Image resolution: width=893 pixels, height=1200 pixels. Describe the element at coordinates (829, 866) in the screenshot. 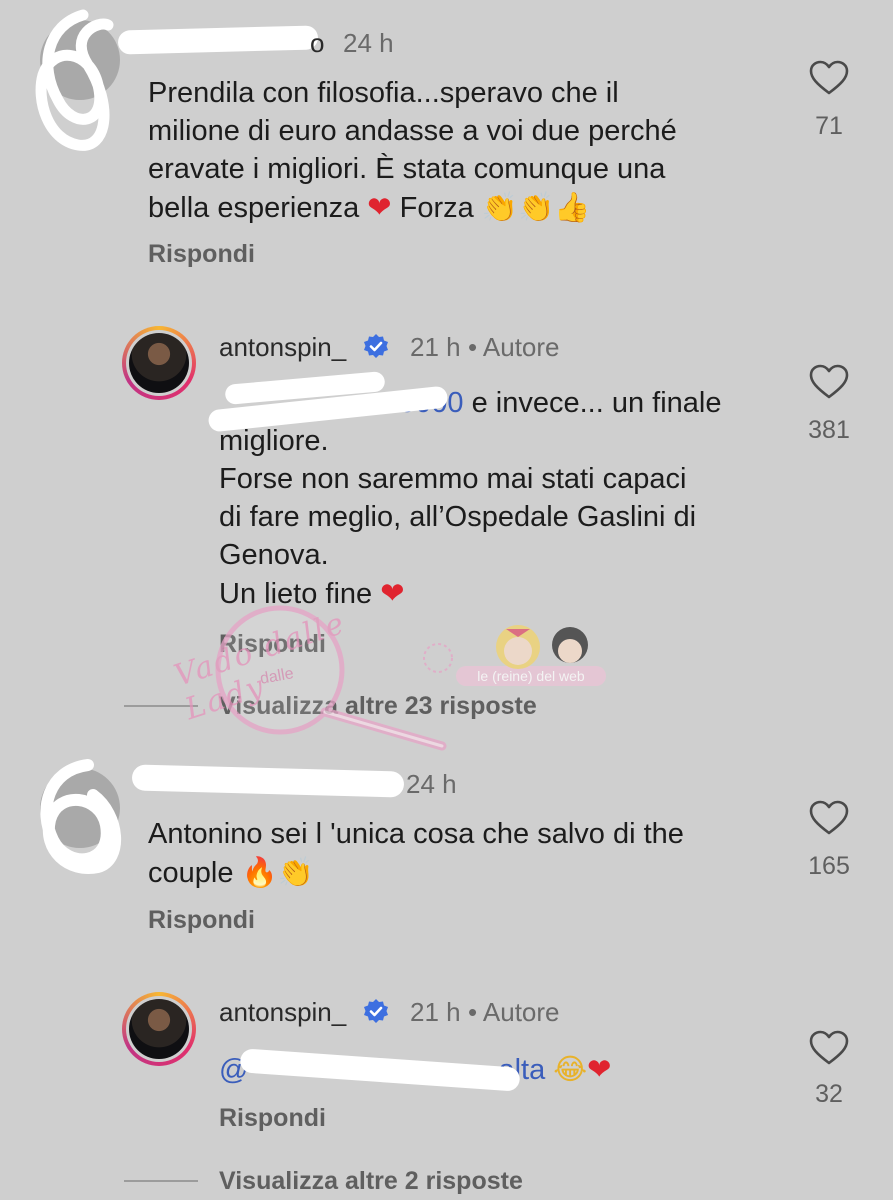

I see `like-count: 165` at that location.